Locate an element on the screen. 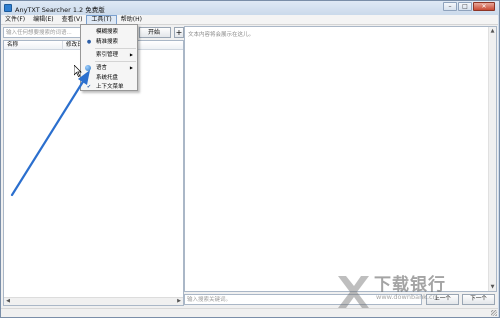  tools-dropdown-menu: 模糊搜索 ● 精准搜索 索引管理 ▶ 语言 ▶ 系统托盘 ✔ 上下文菜单 is located at coordinates (109, 57).